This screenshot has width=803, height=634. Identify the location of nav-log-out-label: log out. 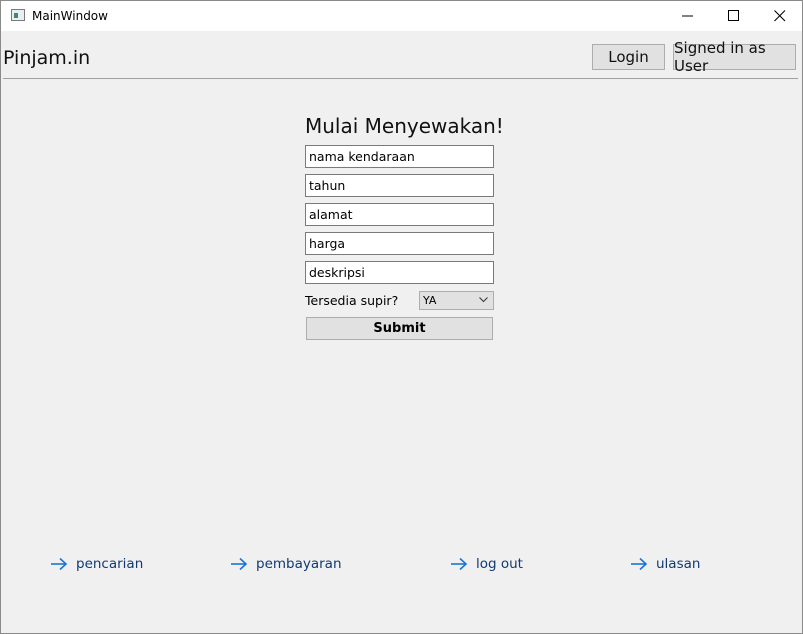
(499, 564).